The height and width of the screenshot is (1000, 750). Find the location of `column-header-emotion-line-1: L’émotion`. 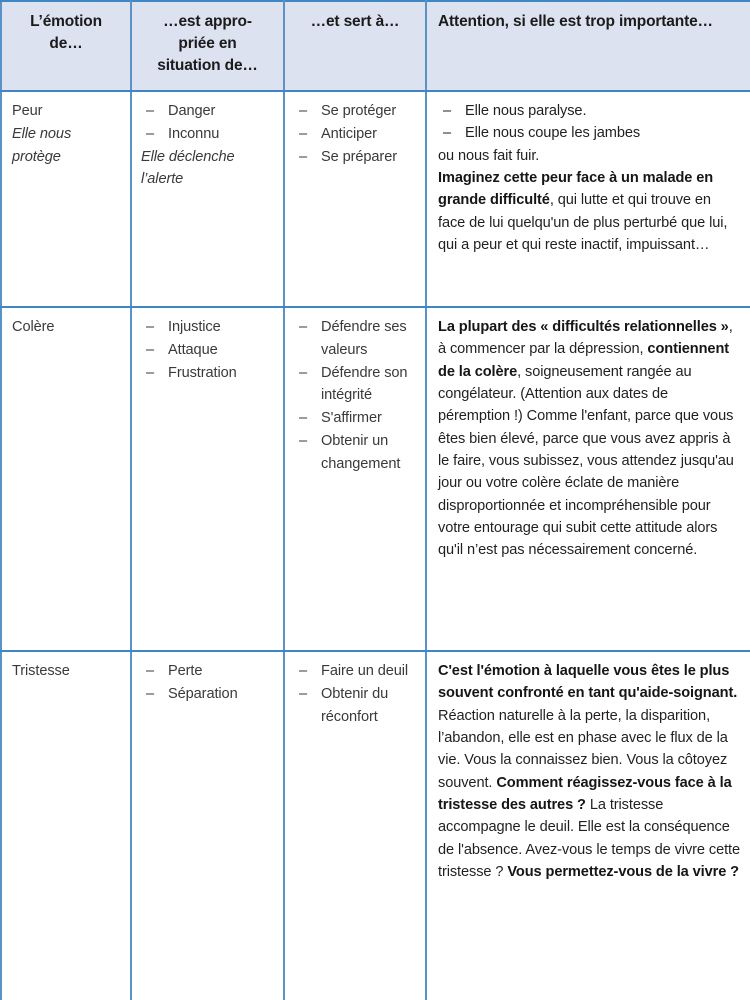

column-header-emotion-line-1: L’émotion is located at coordinates (66, 21).